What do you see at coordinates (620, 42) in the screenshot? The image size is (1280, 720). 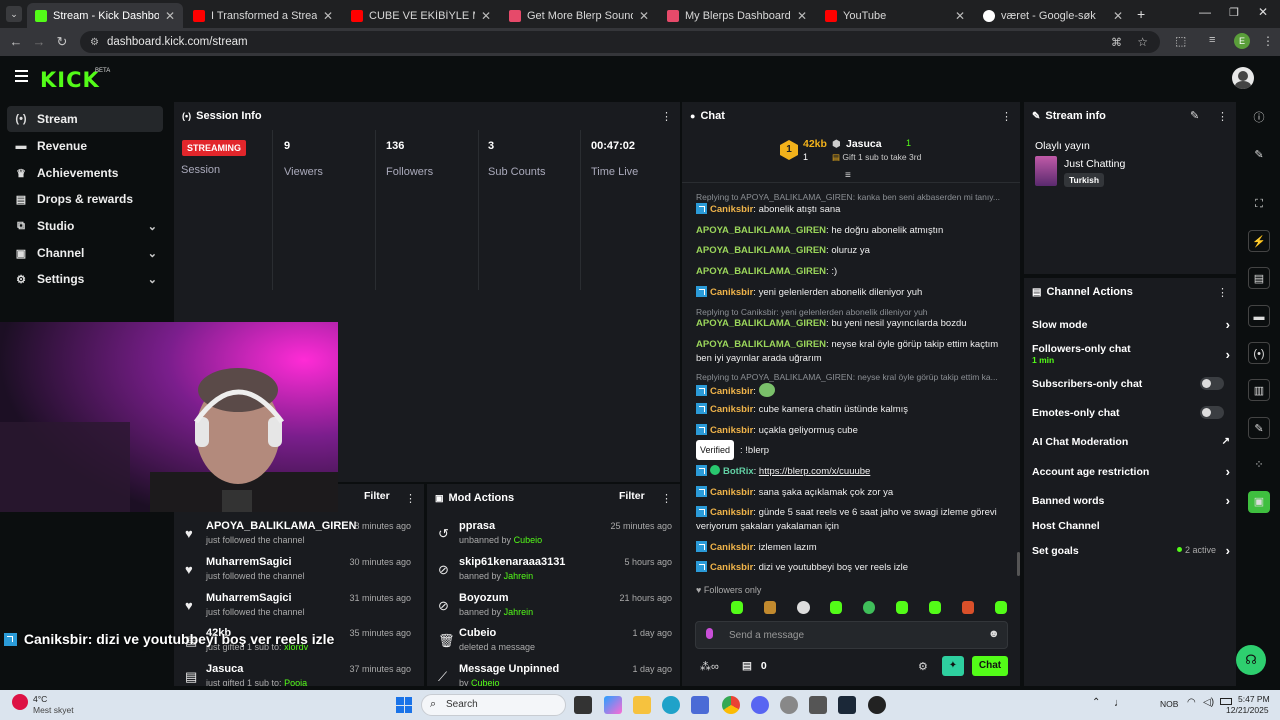 I see `address-bar: ⚙ dashboard.kick.com/stream ⌘ ☆` at bounding box center [620, 42].